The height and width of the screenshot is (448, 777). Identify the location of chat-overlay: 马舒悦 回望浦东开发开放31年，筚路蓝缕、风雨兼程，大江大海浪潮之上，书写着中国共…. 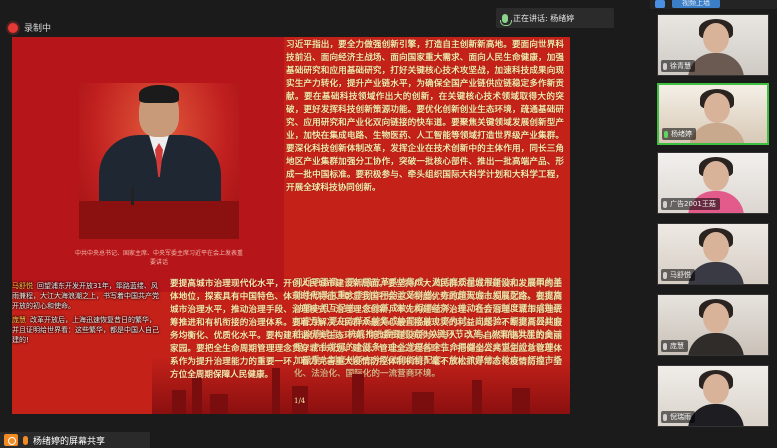
(86, 315).